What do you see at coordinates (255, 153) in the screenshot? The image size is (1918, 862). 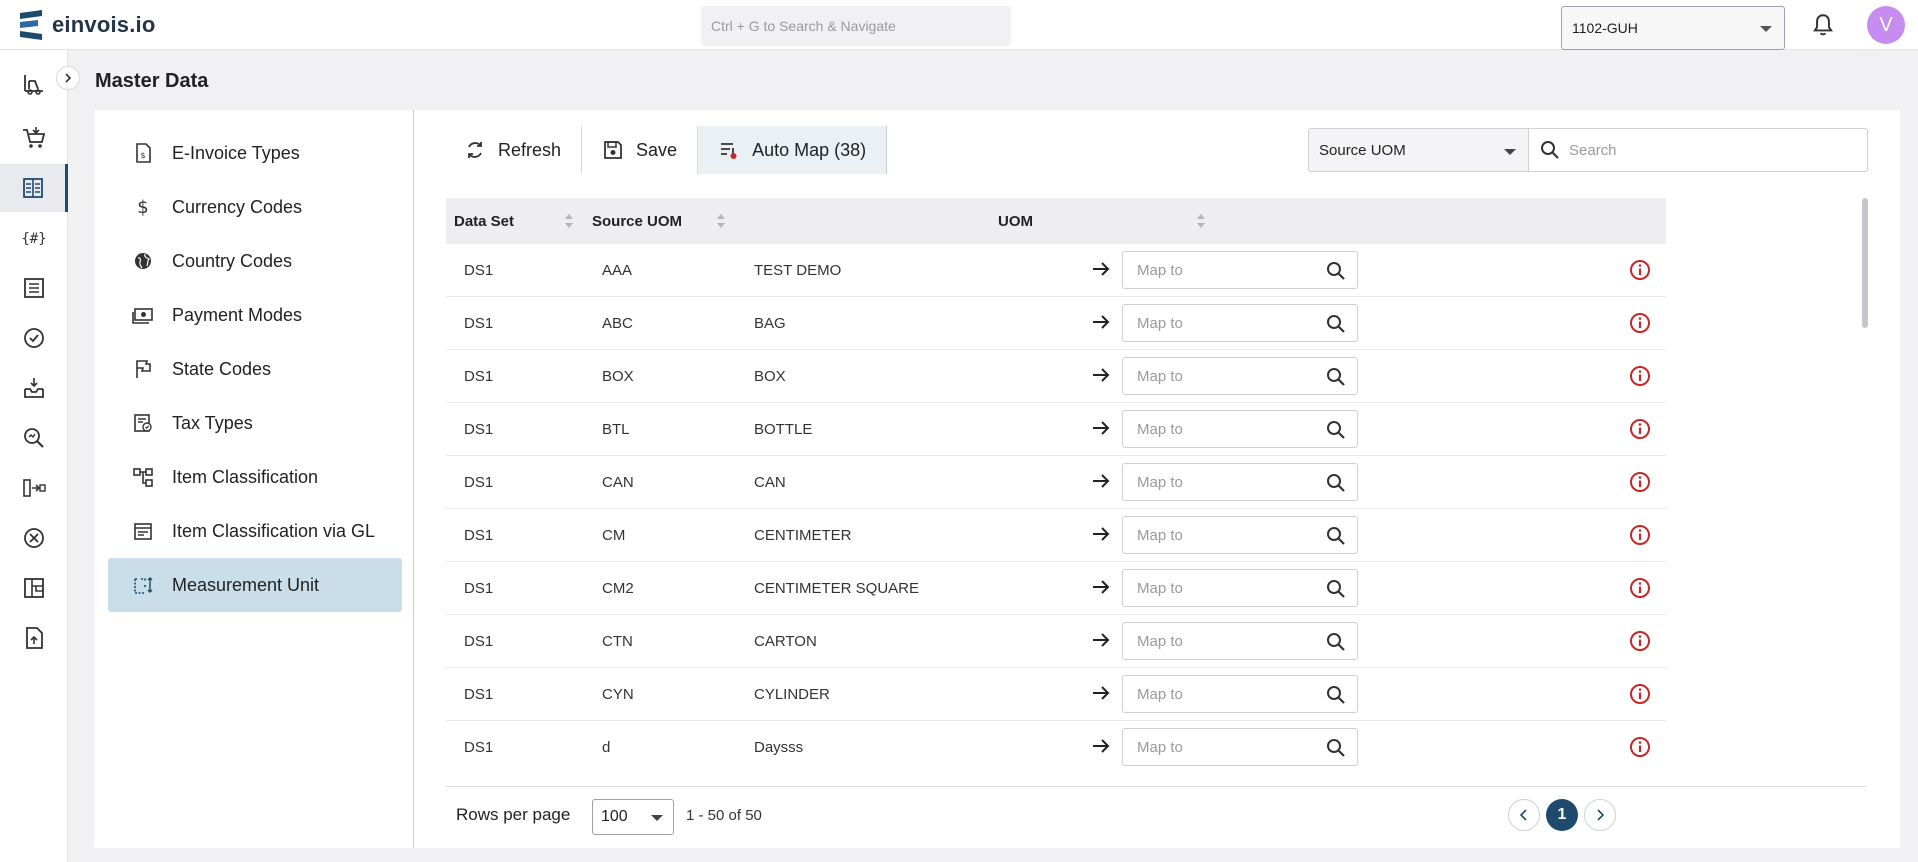 I see `menu-item-e-invoice-types: $ E-Invoice Types` at bounding box center [255, 153].